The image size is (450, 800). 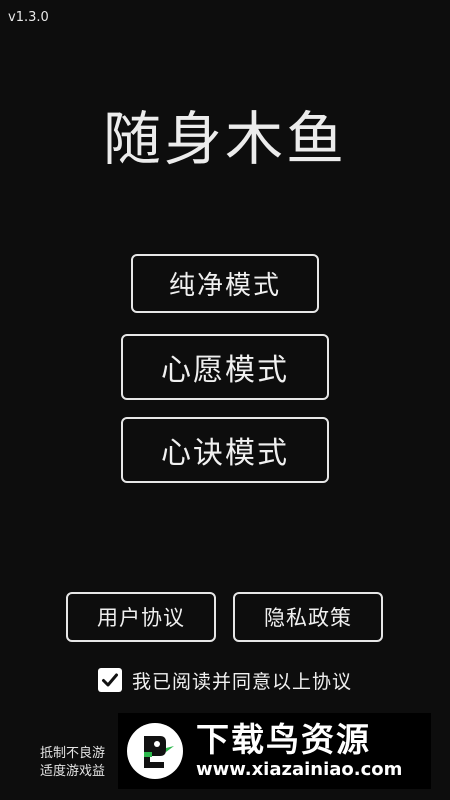 What do you see at coordinates (141, 617) in the screenshot?
I see `user-agreement-button: 用户协议` at bounding box center [141, 617].